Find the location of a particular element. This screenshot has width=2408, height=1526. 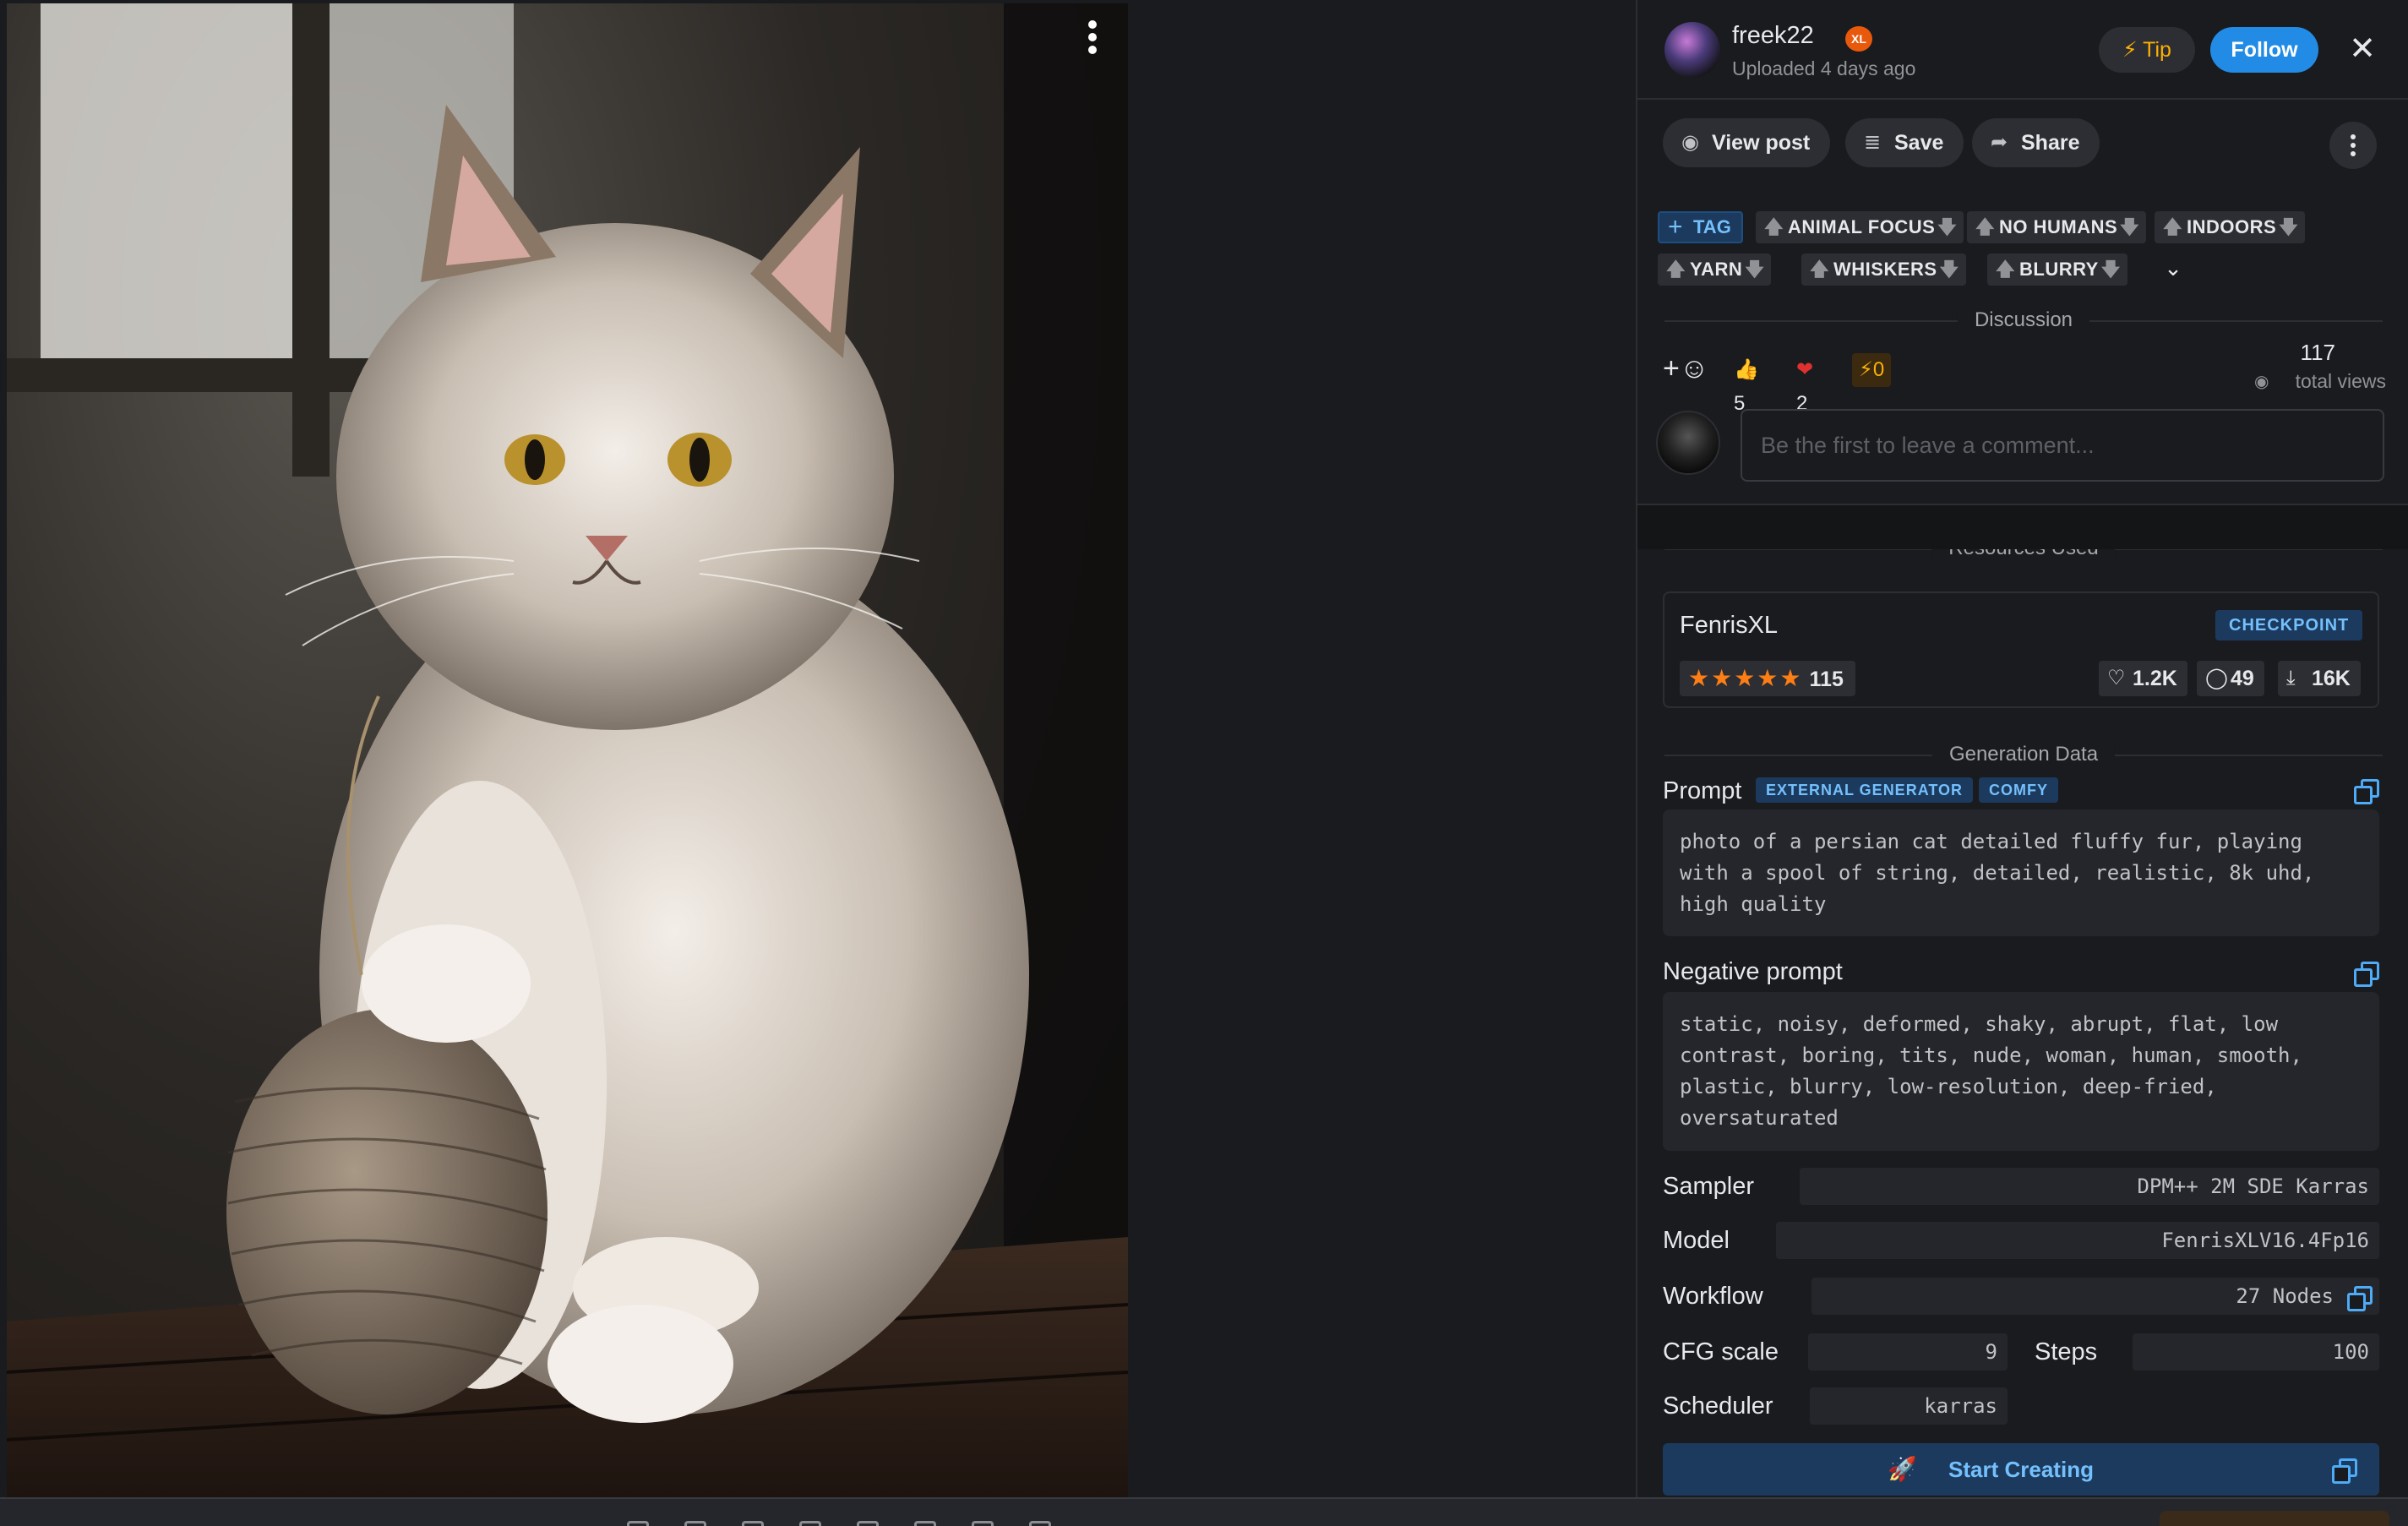

save-button: ≣ Save is located at coordinates (1905, 142).